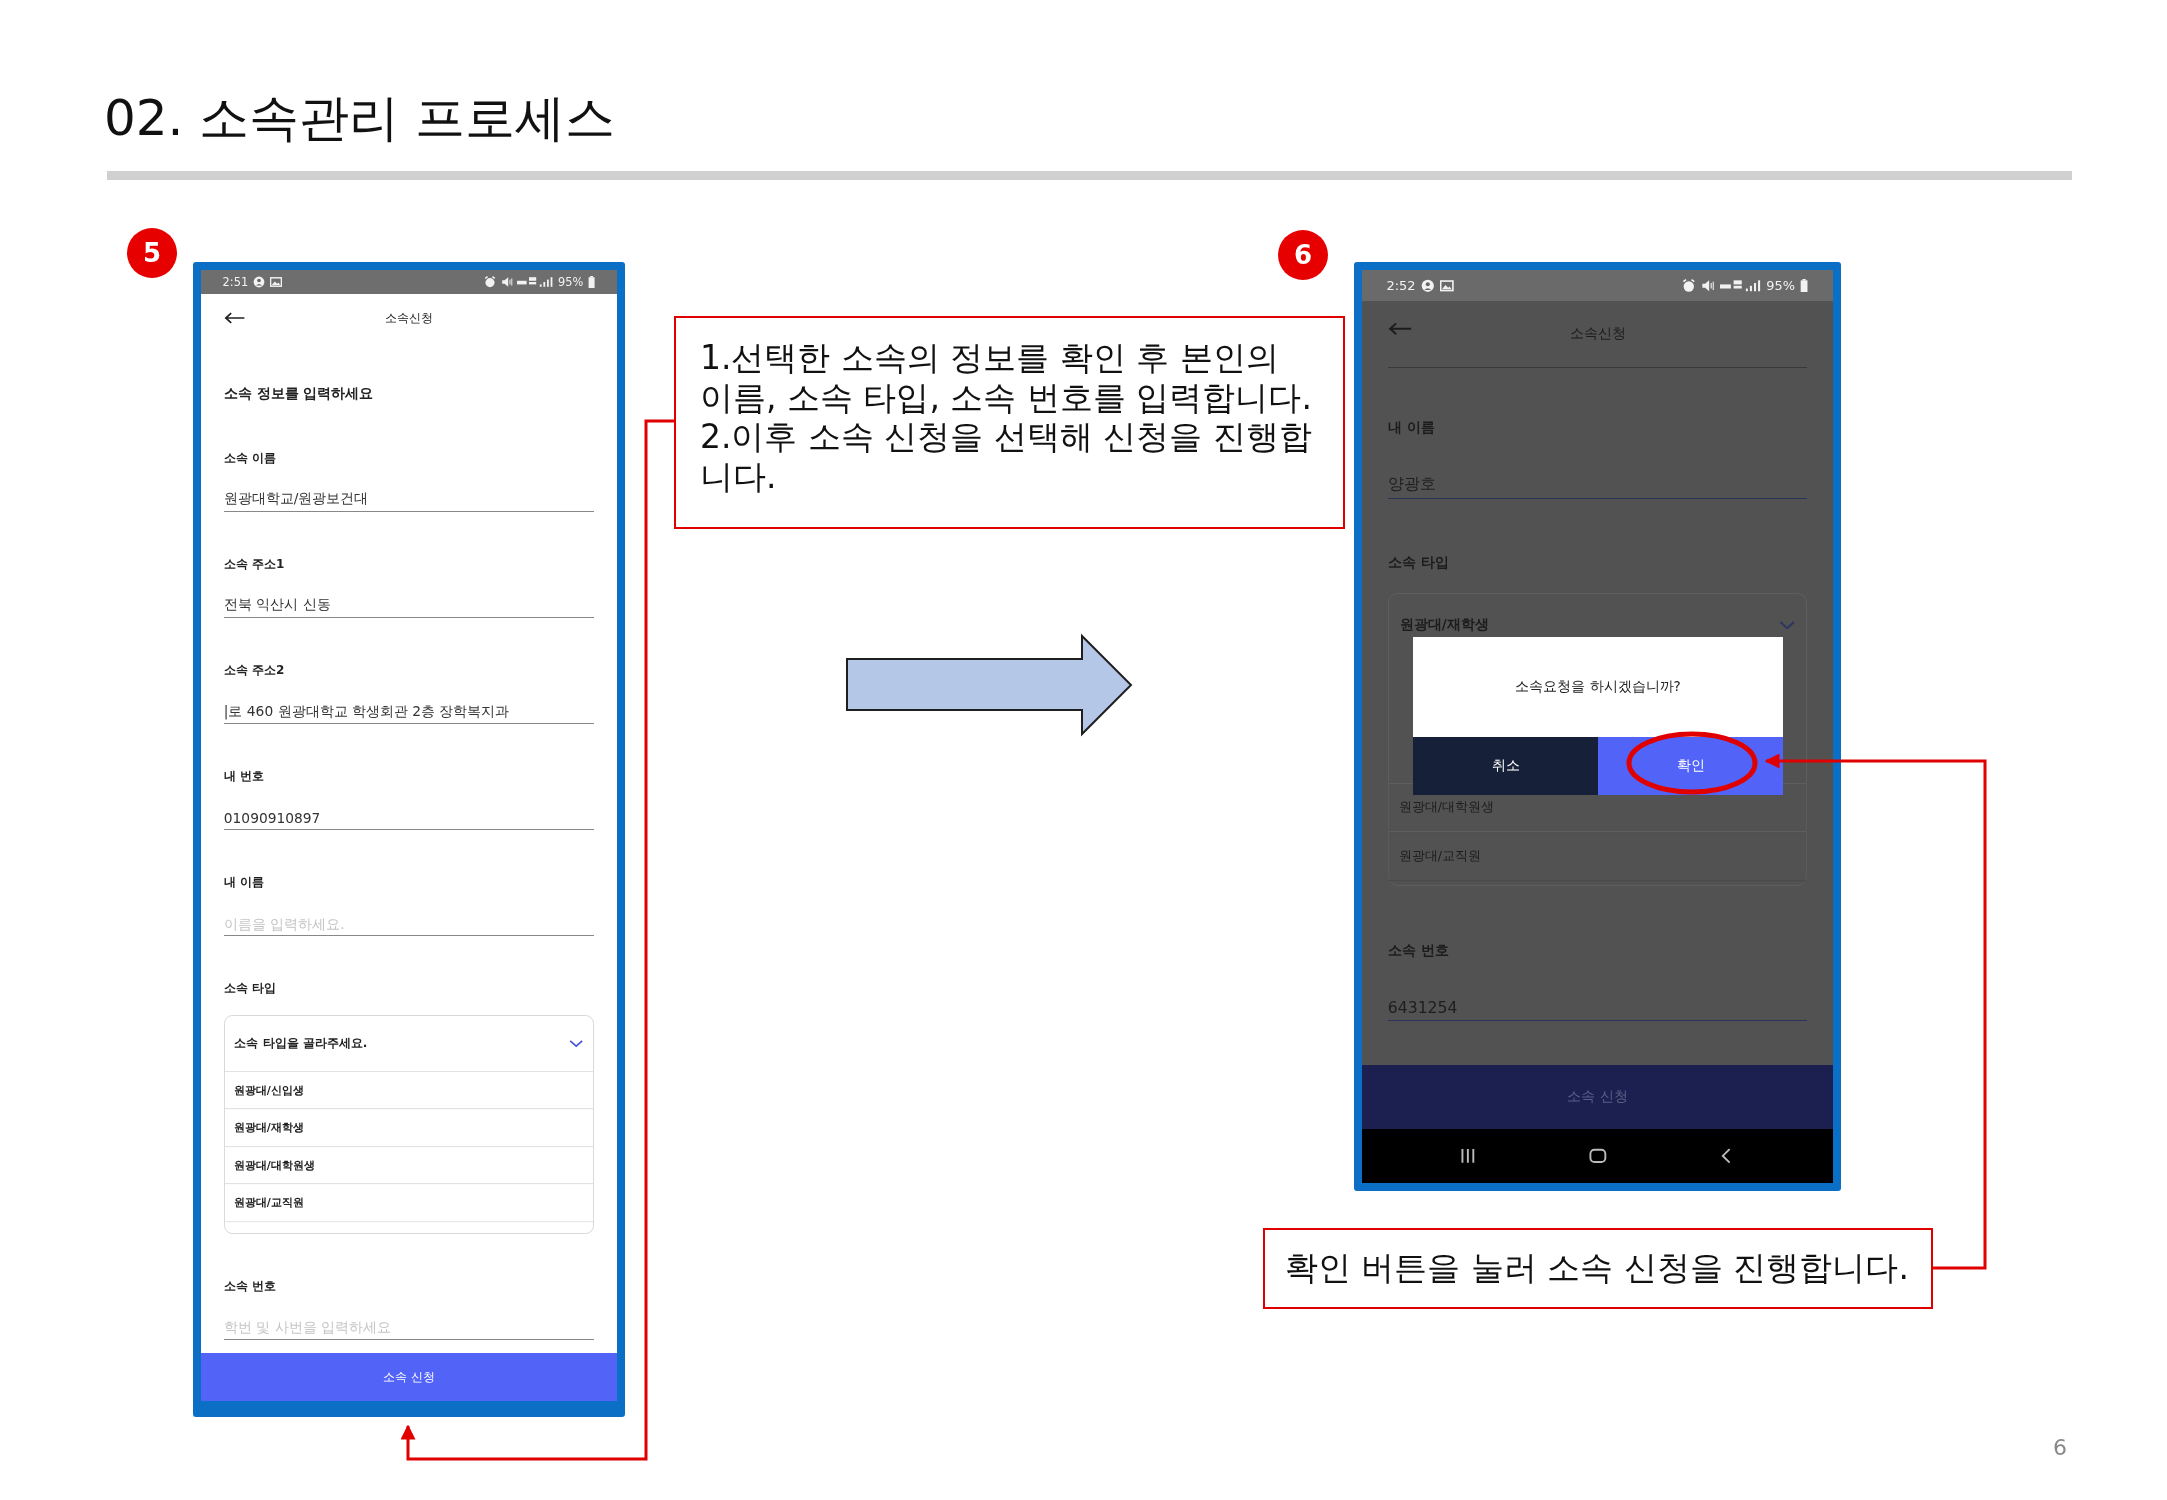  I want to click on dropdown: 소속 타입을 골라주세요. 원광대/신입생 원광대/재학생 원광대/대학원생 원광대/교직원, so click(409, 1124).